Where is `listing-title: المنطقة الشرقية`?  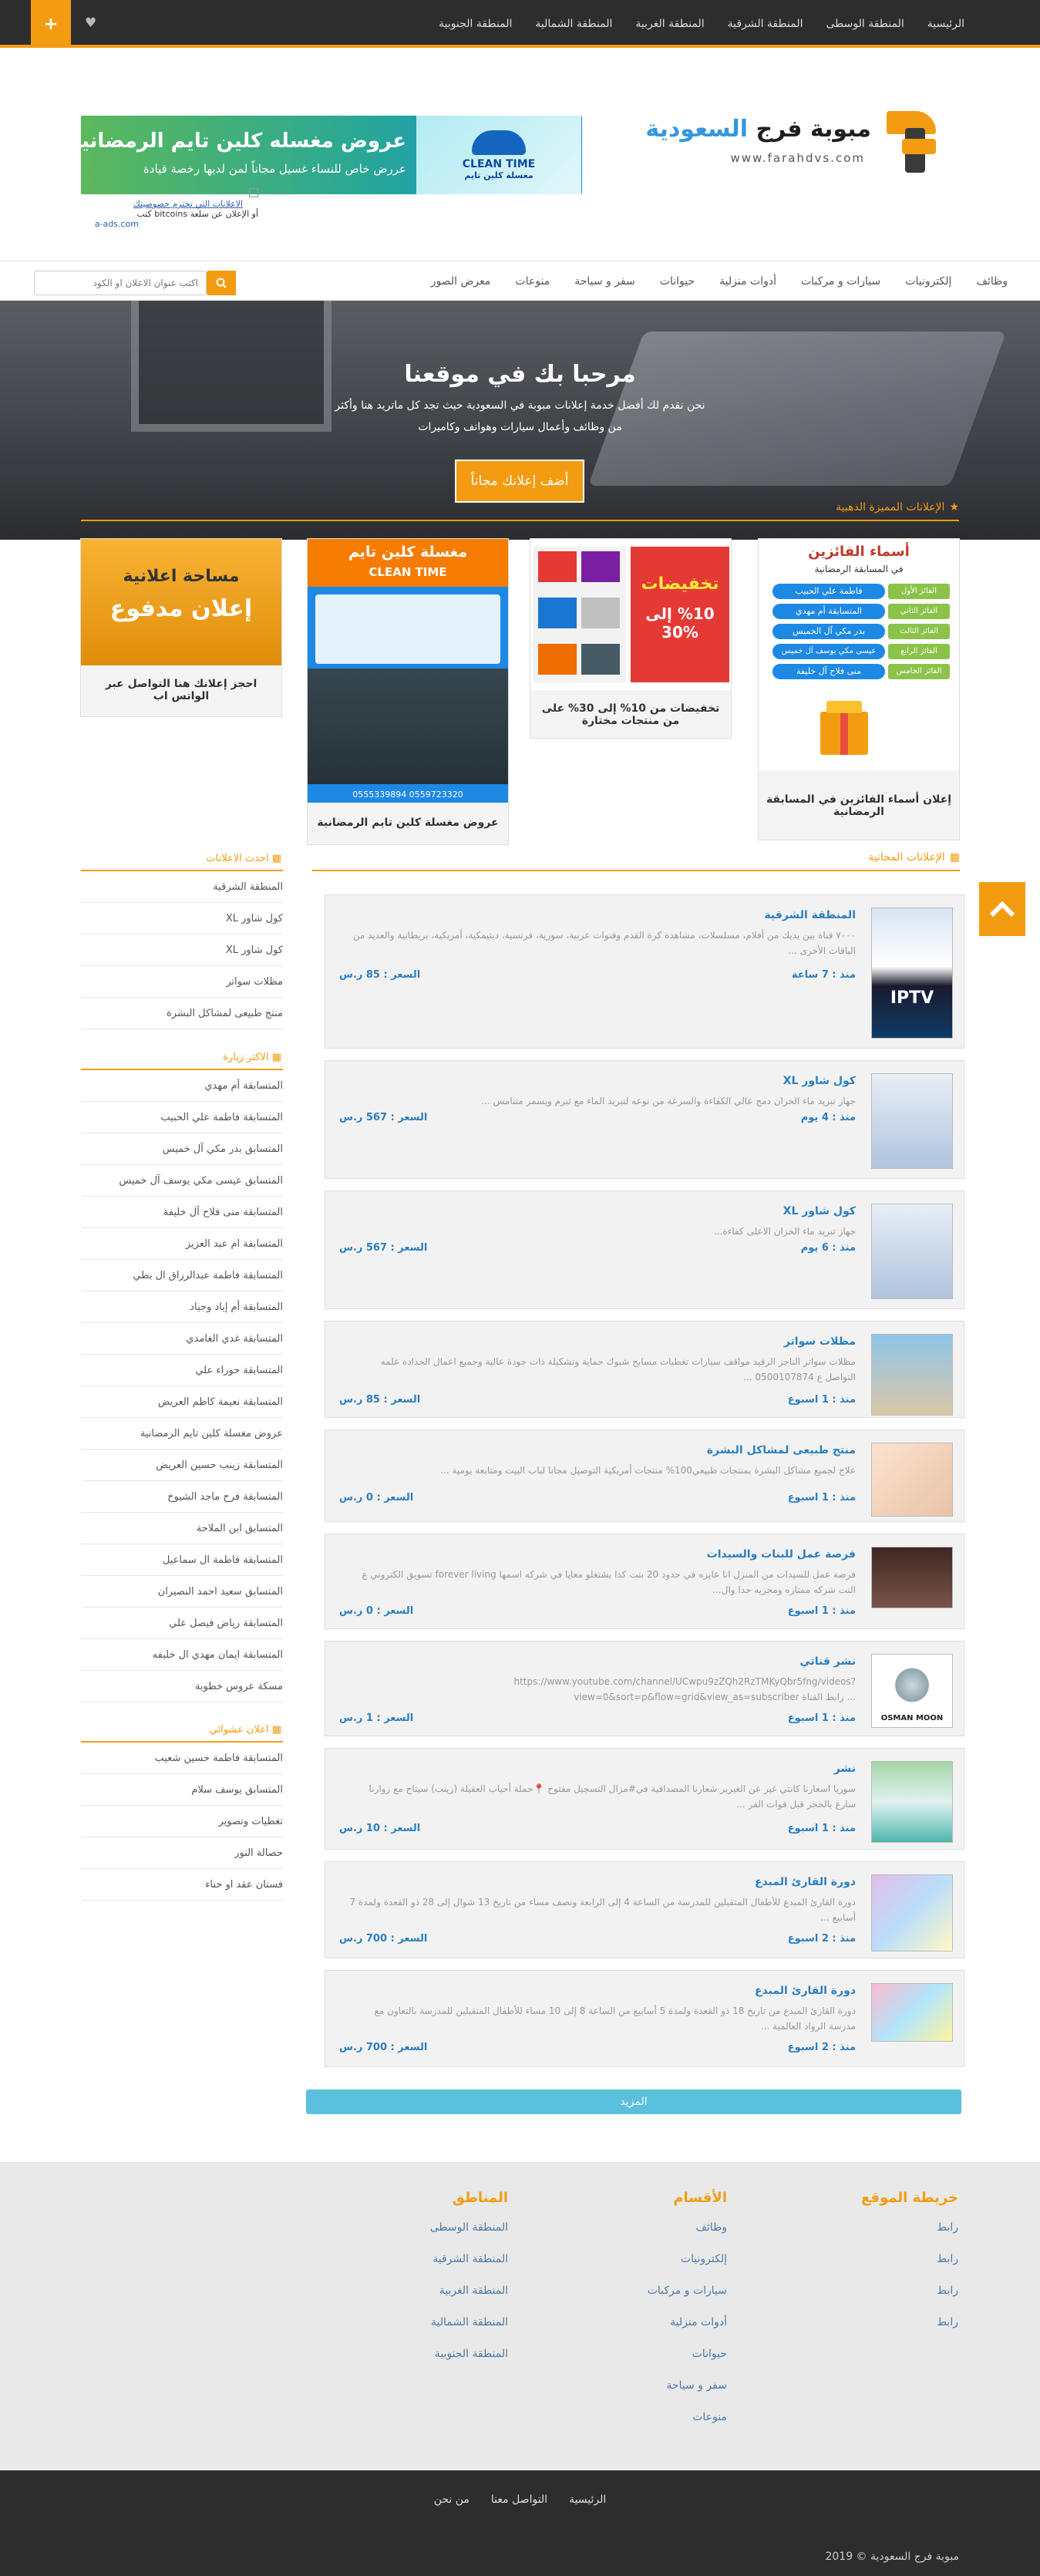
listing-title: المنطقة الشرقية is located at coordinates (810, 915).